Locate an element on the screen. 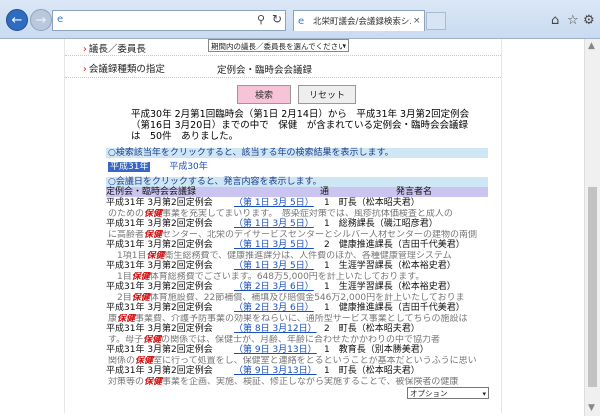 The height and width of the screenshot is (416, 600). type-row: › 会議録種類の指定 定例会・臨時会会議録 is located at coordinates (283, 67).